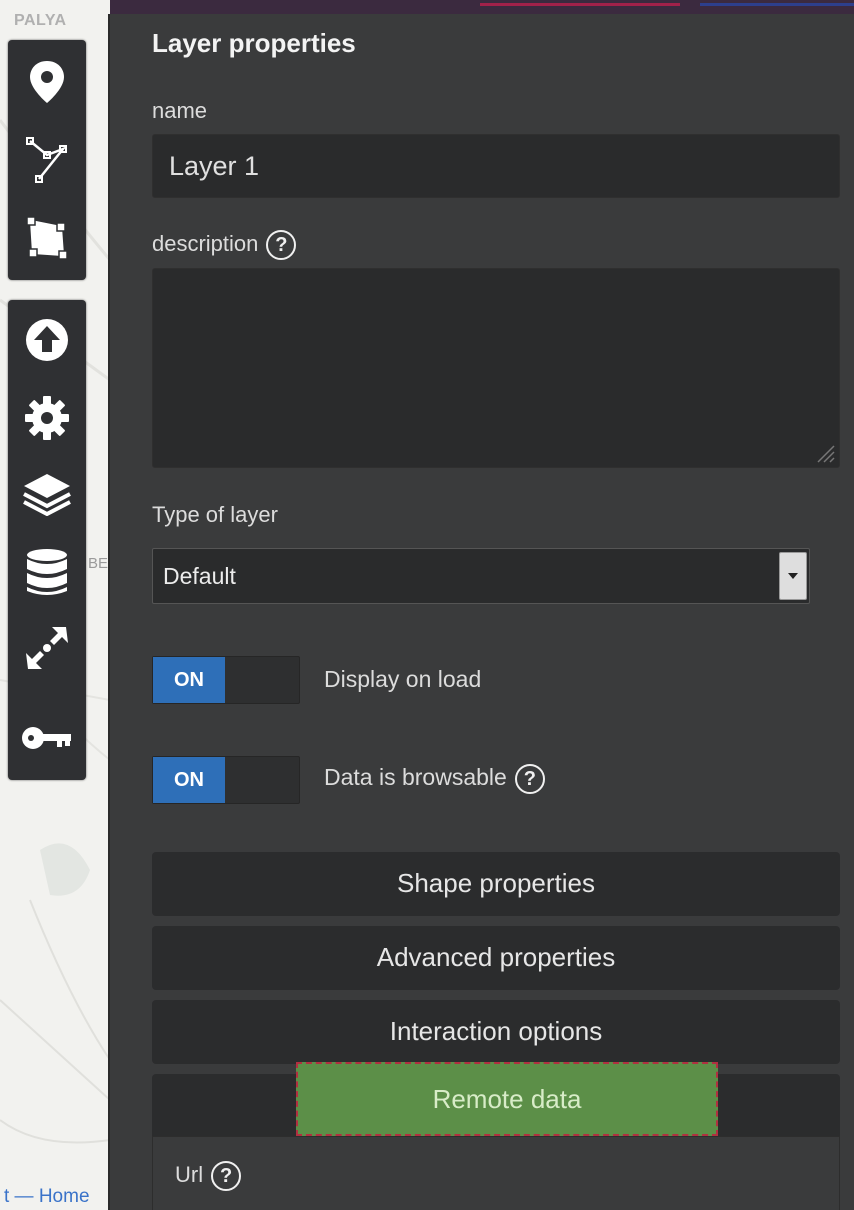 The height and width of the screenshot is (1210, 854). Describe the element at coordinates (496, 1032) in the screenshot. I see `interaction-options-section: Interaction options` at that location.